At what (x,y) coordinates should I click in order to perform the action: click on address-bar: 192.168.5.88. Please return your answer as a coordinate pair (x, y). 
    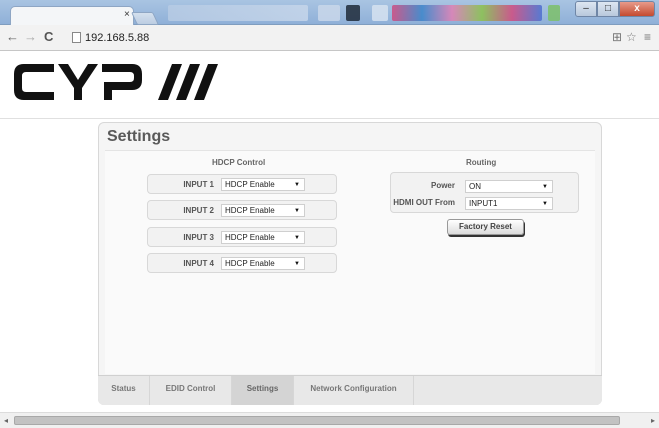
    Looking at the image, I should click on (337, 38).